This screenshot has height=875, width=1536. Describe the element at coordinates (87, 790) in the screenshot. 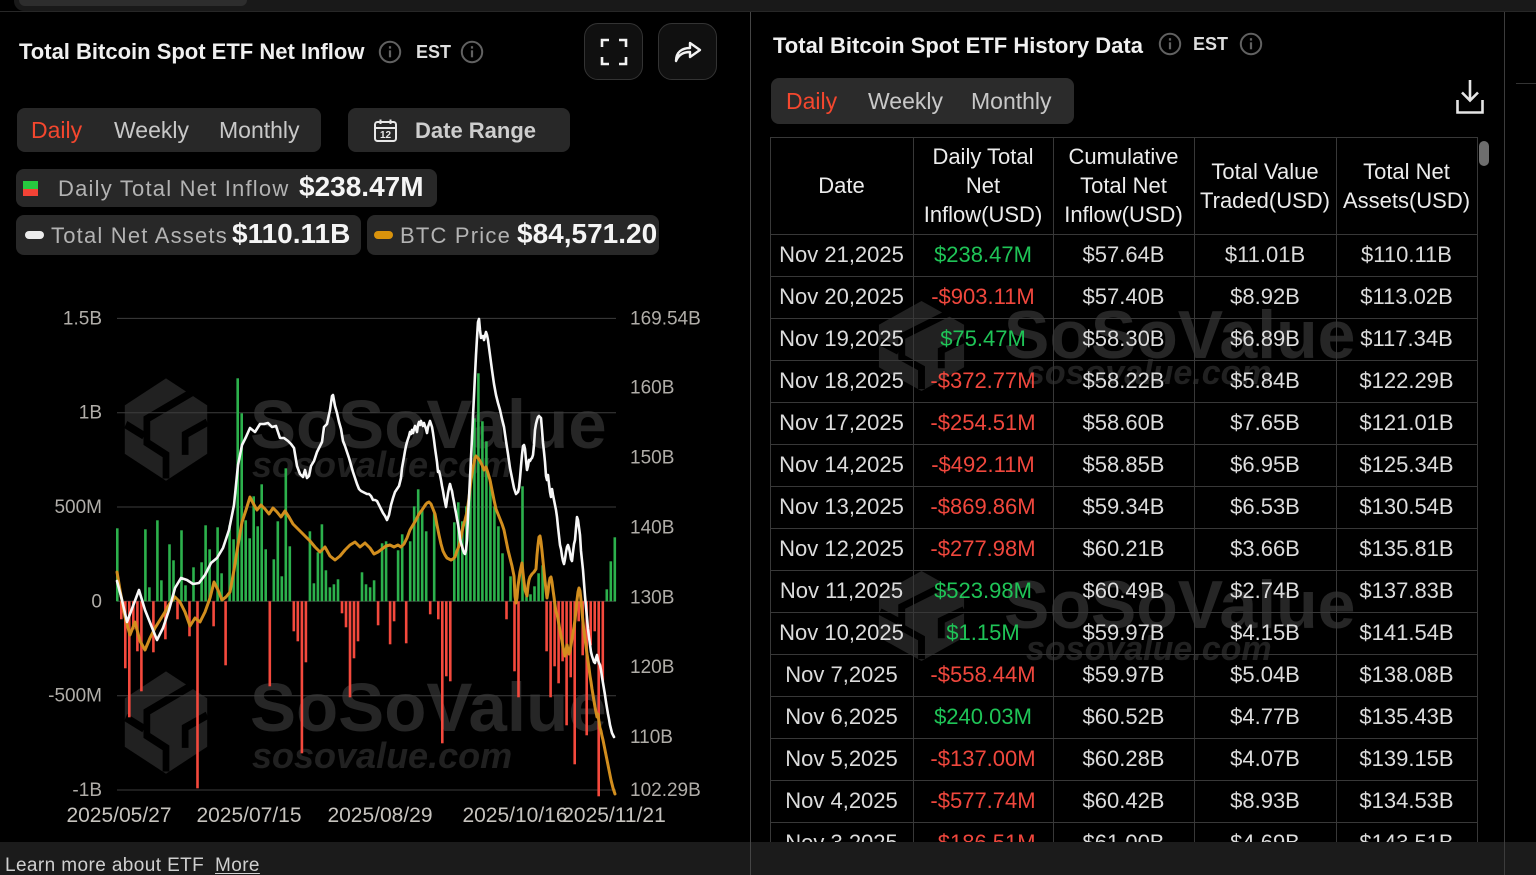

I see `svg-text: -1B` at that location.